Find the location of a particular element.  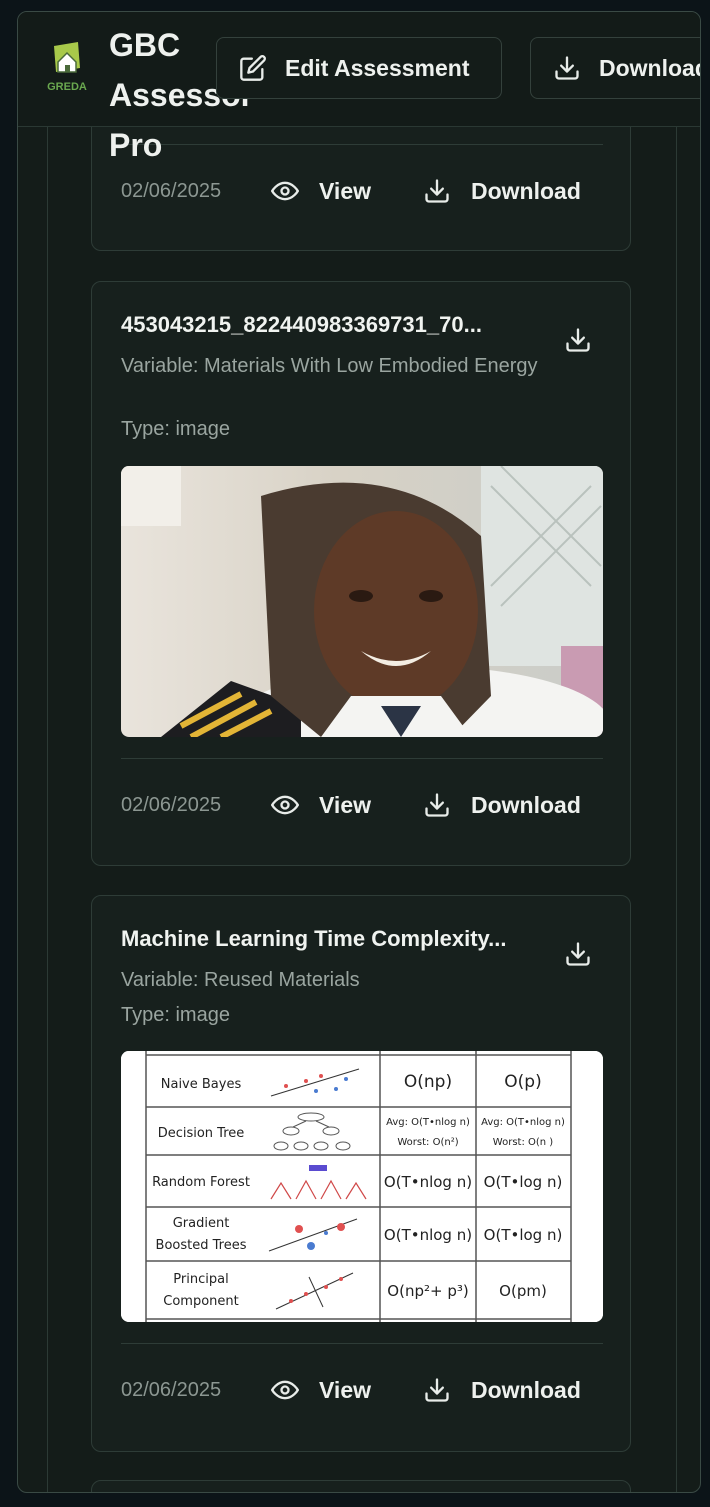

table-cell: Gradient is located at coordinates (201, 1223).